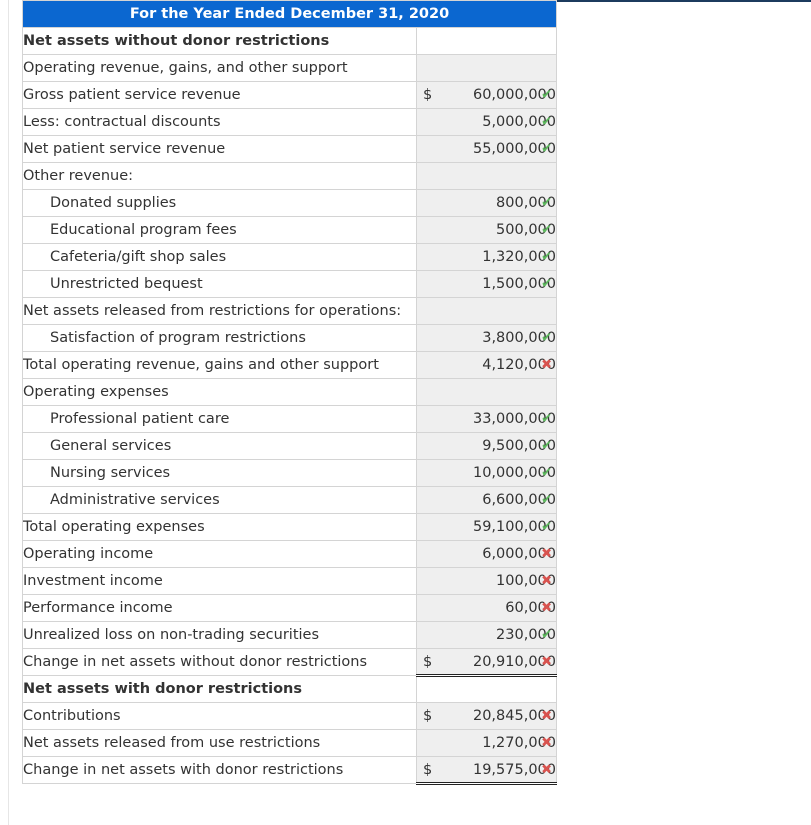 This screenshot has width=811, height=825. Describe the element at coordinates (219, 392) in the screenshot. I see `row-label: Operating expenses` at that location.